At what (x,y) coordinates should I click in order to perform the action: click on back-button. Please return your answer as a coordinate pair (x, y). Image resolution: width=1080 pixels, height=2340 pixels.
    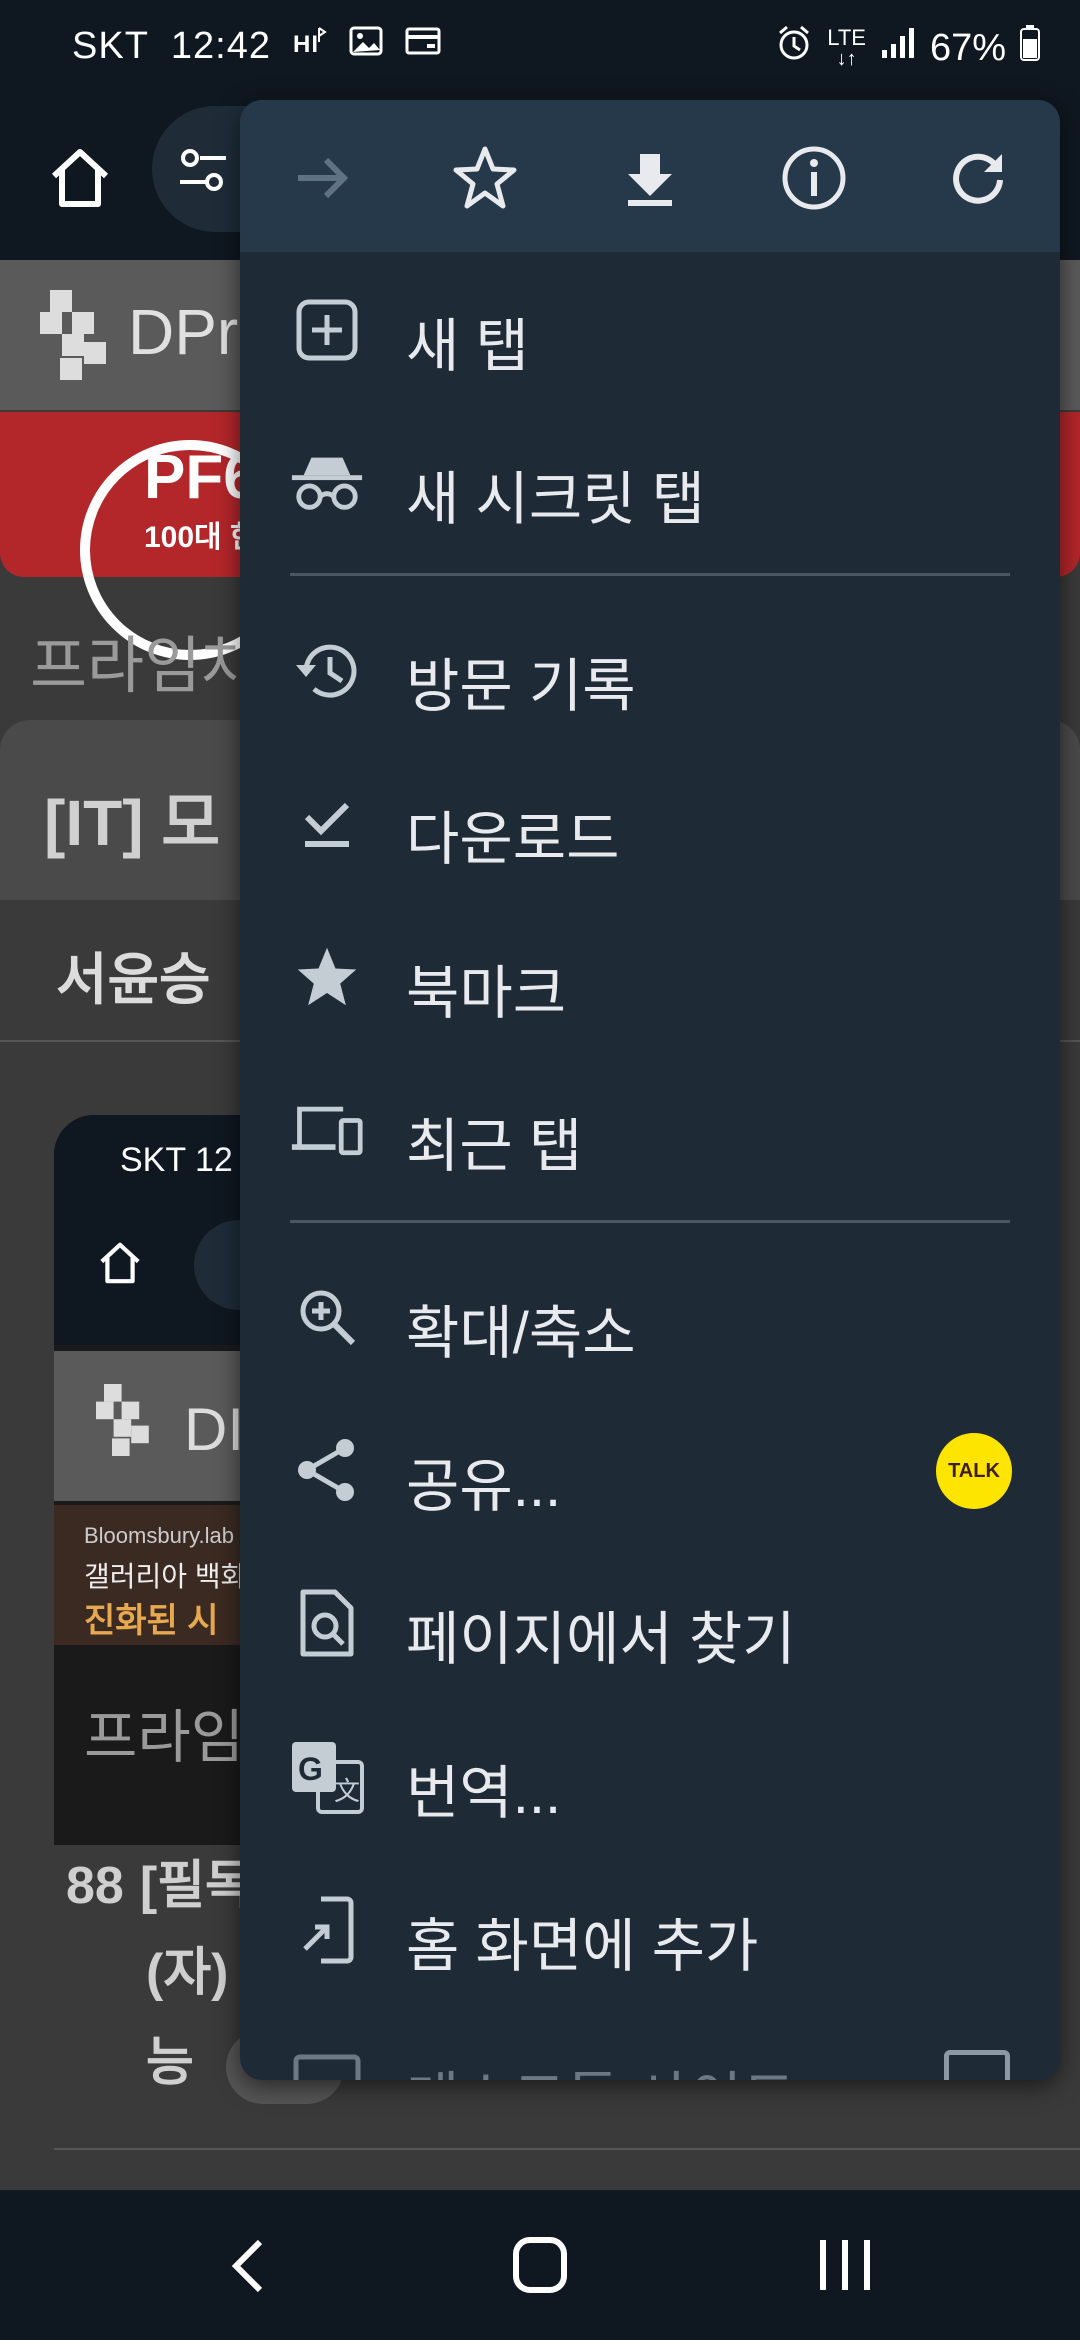
    Looking at the image, I should click on (250, 2266).